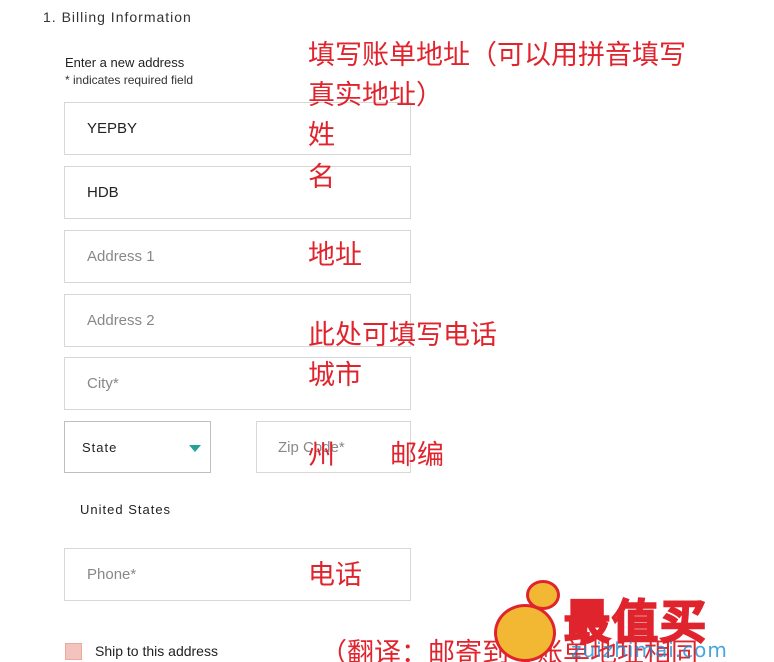  I want to click on annotation-address: 地址, so click(335, 255).